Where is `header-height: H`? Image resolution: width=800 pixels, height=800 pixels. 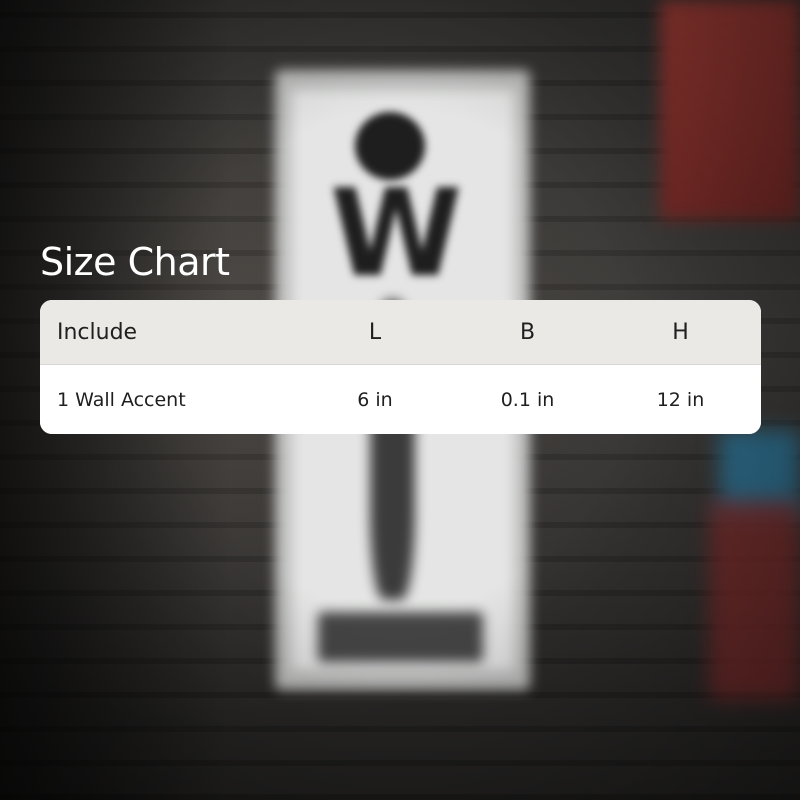
header-height: H is located at coordinates (680, 332).